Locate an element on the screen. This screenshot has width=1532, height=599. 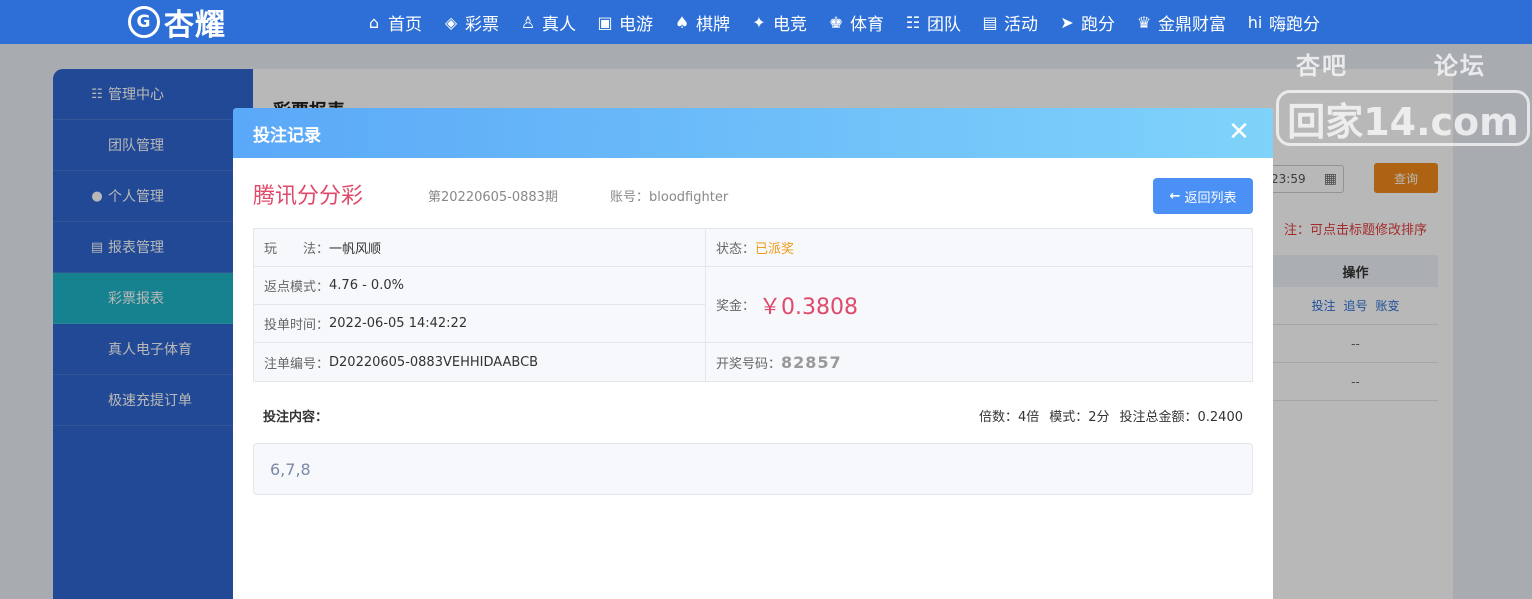
time-value: 2022-06-05 14:42:22 is located at coordinates (398, 323).